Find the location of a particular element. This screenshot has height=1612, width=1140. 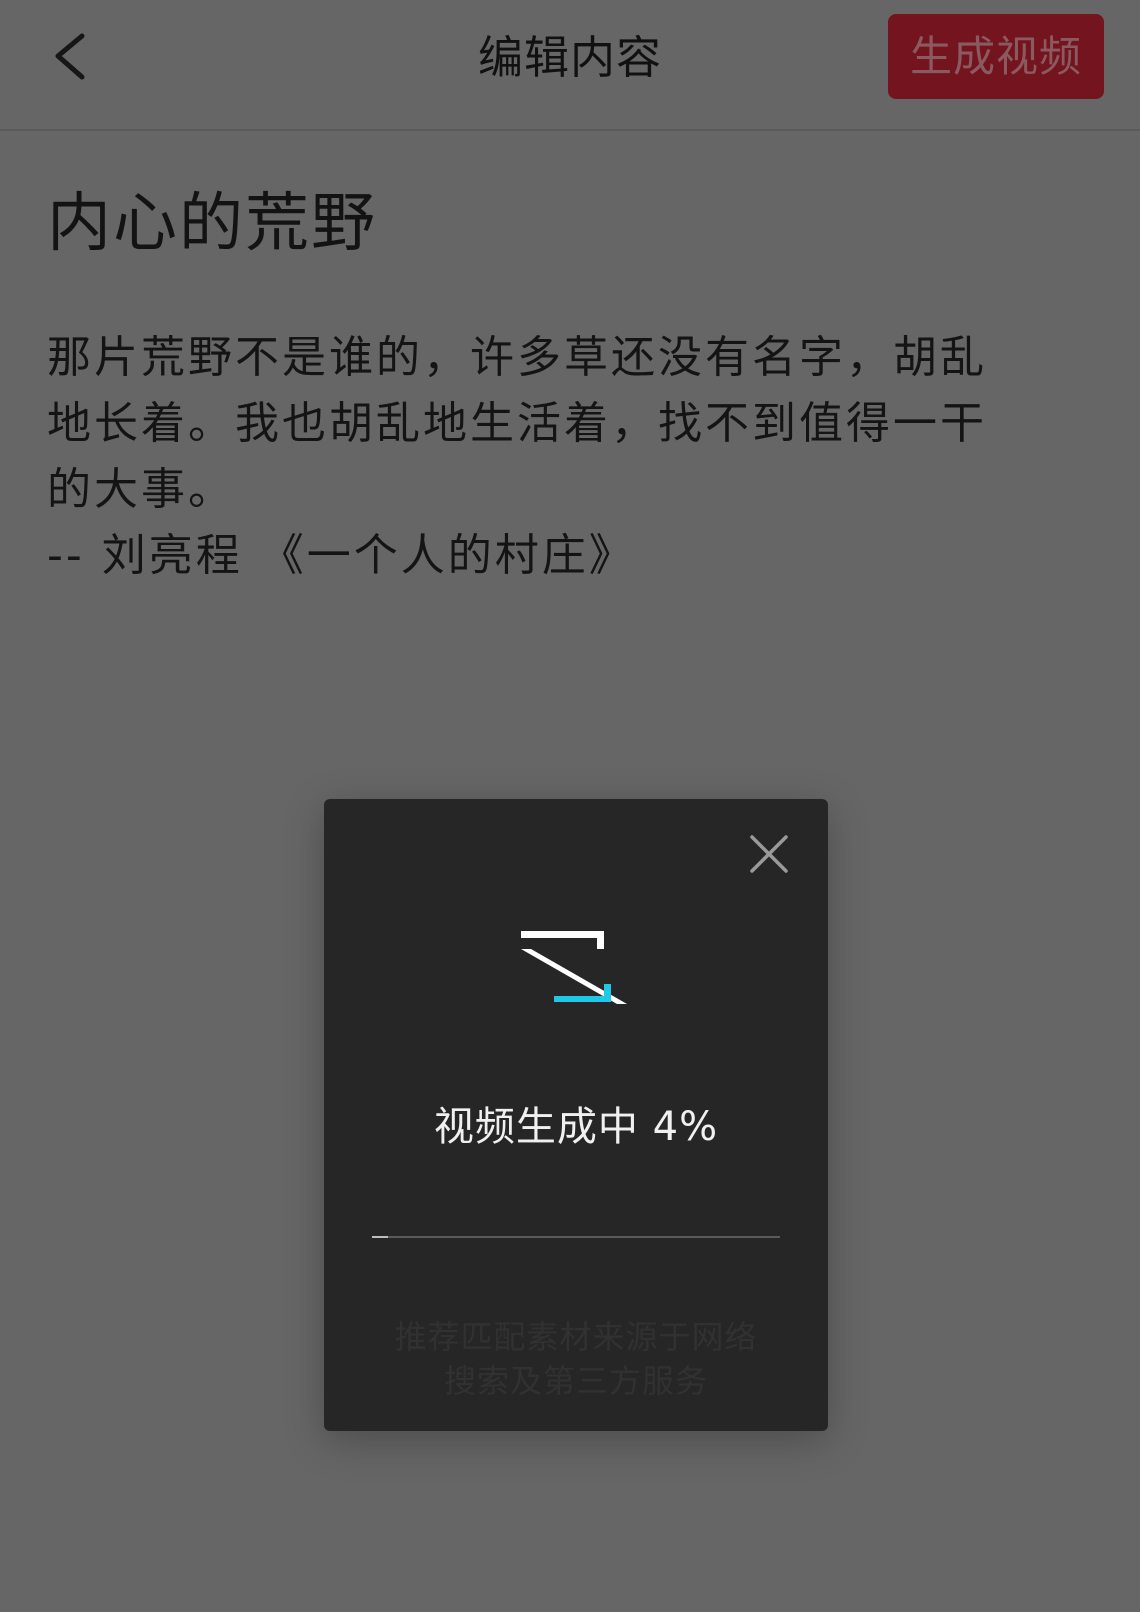

generate-video-button: 生成视频 is located at coordinates (996, 56).